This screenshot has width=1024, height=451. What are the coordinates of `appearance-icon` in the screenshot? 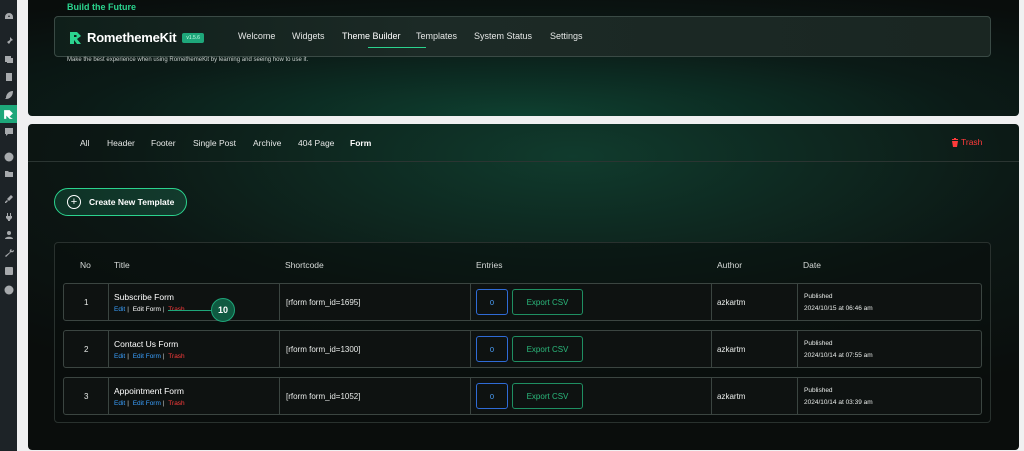 It's located at (8, 198).